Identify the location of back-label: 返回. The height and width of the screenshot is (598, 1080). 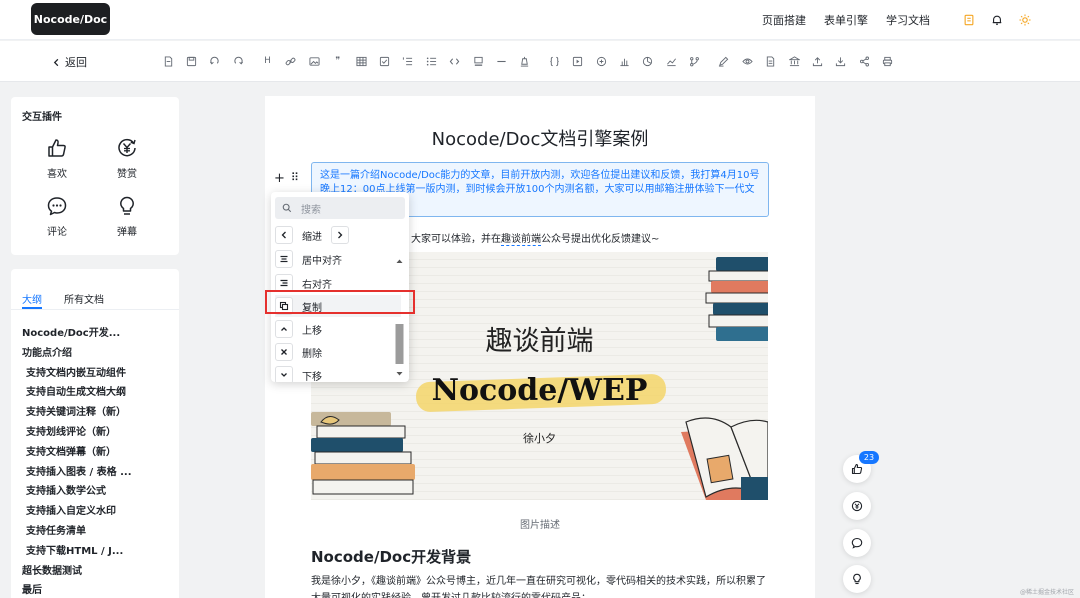
(76, 62).